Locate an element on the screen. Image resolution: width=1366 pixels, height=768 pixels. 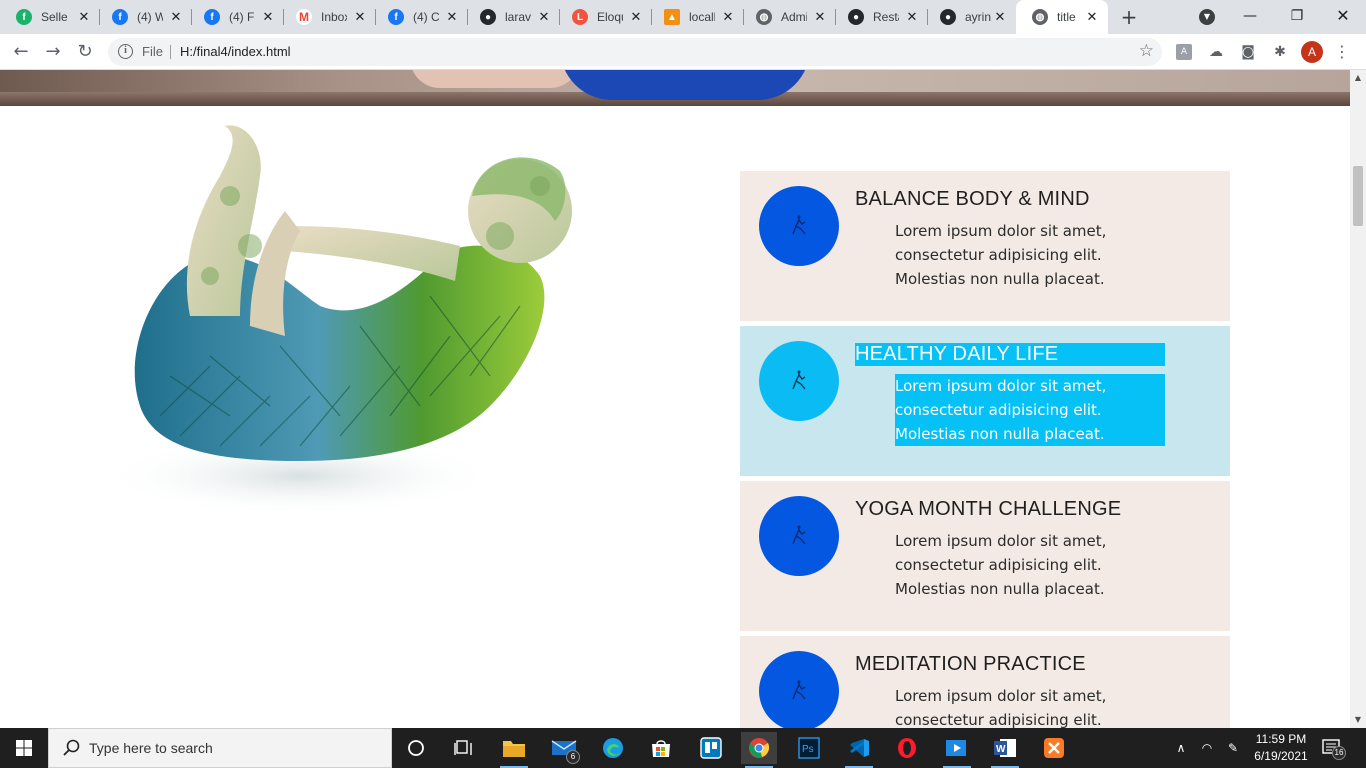
close-window-icon: ✕ is located at coordinates (1343, 16).